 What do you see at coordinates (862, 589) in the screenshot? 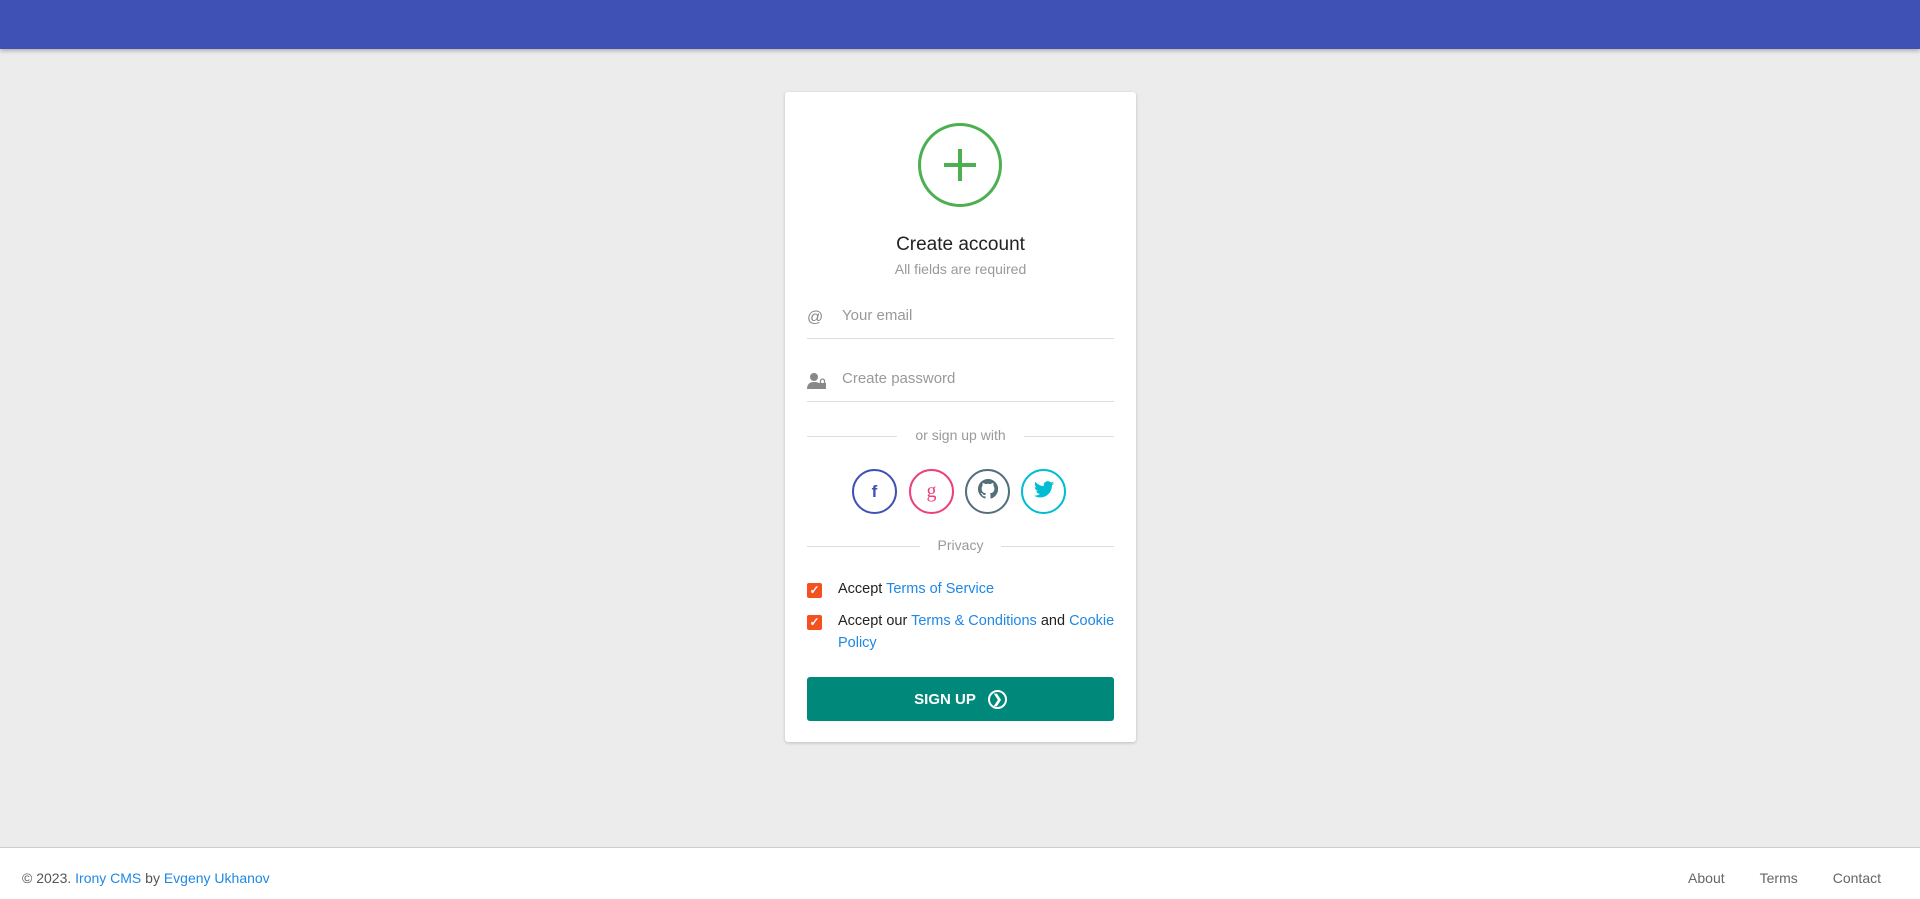
I see `accept-text: Accept` at bounding box center [862, 589].